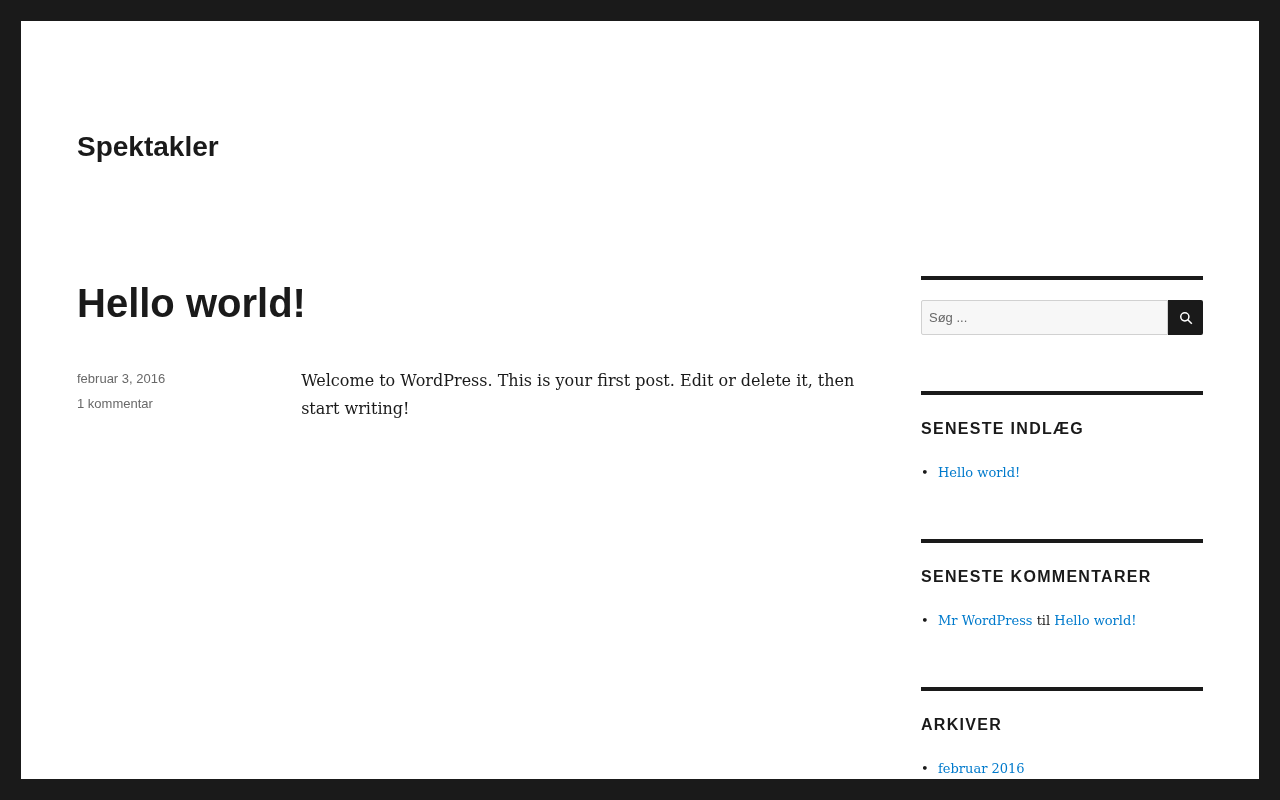 This screenshot has width=1280, height=800. What do you see at coordinates (1003, 429) in the screenshot?
I see `widget-heading: SENESTE INDLÆG` at bounding box center [1003, 429].